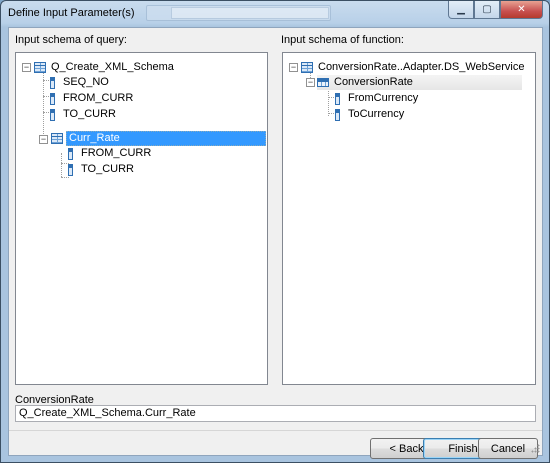  Describe the element at coordinates (275, 430) in the screenshot. I see `button-separator` at that location.